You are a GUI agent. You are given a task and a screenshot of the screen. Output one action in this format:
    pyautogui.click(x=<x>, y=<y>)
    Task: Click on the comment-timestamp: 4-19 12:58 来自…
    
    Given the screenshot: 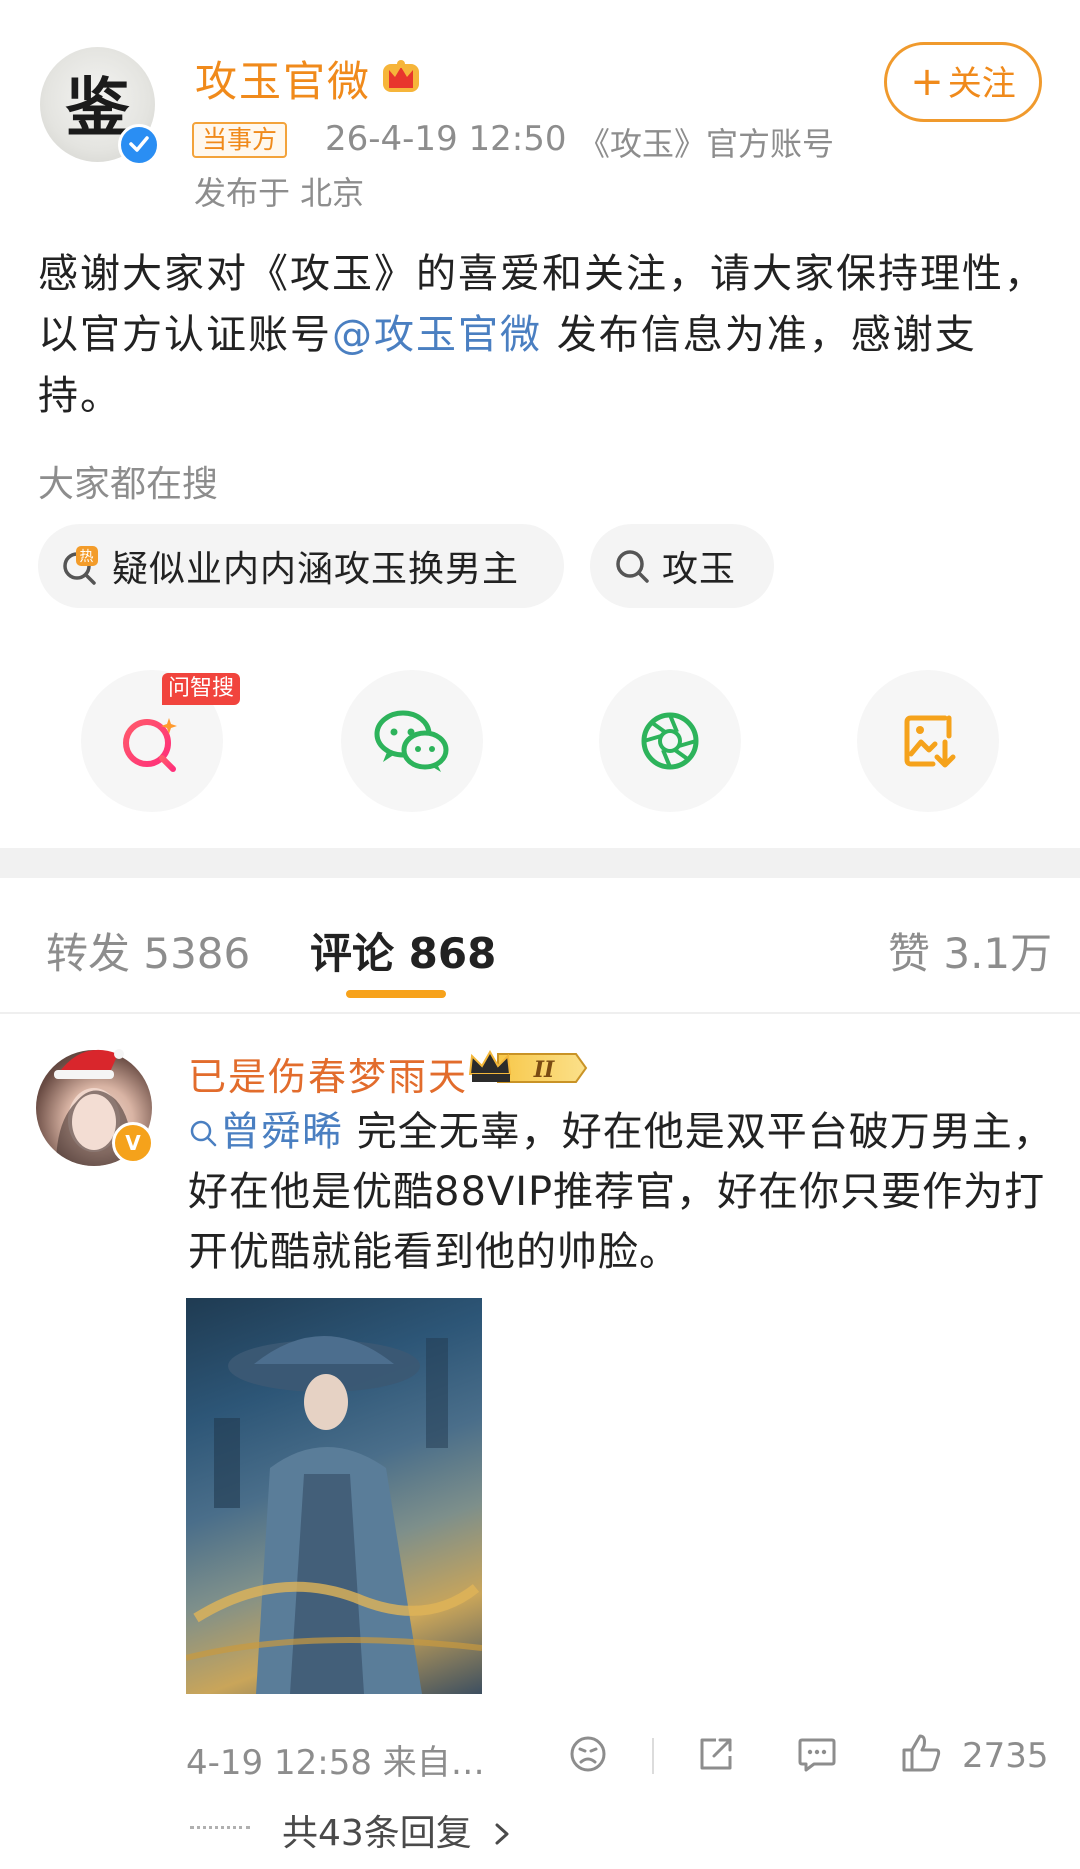 What is the action you would take?
    pyautogui.click(x=335, y=1763)
    